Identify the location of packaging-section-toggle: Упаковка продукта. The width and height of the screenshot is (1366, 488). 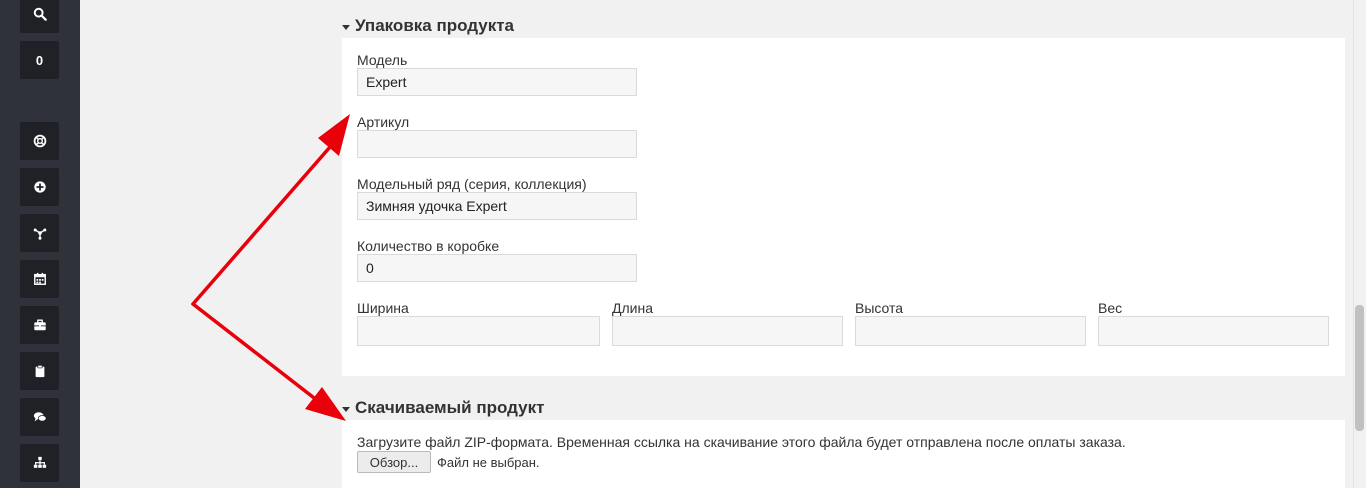
(428, 26).